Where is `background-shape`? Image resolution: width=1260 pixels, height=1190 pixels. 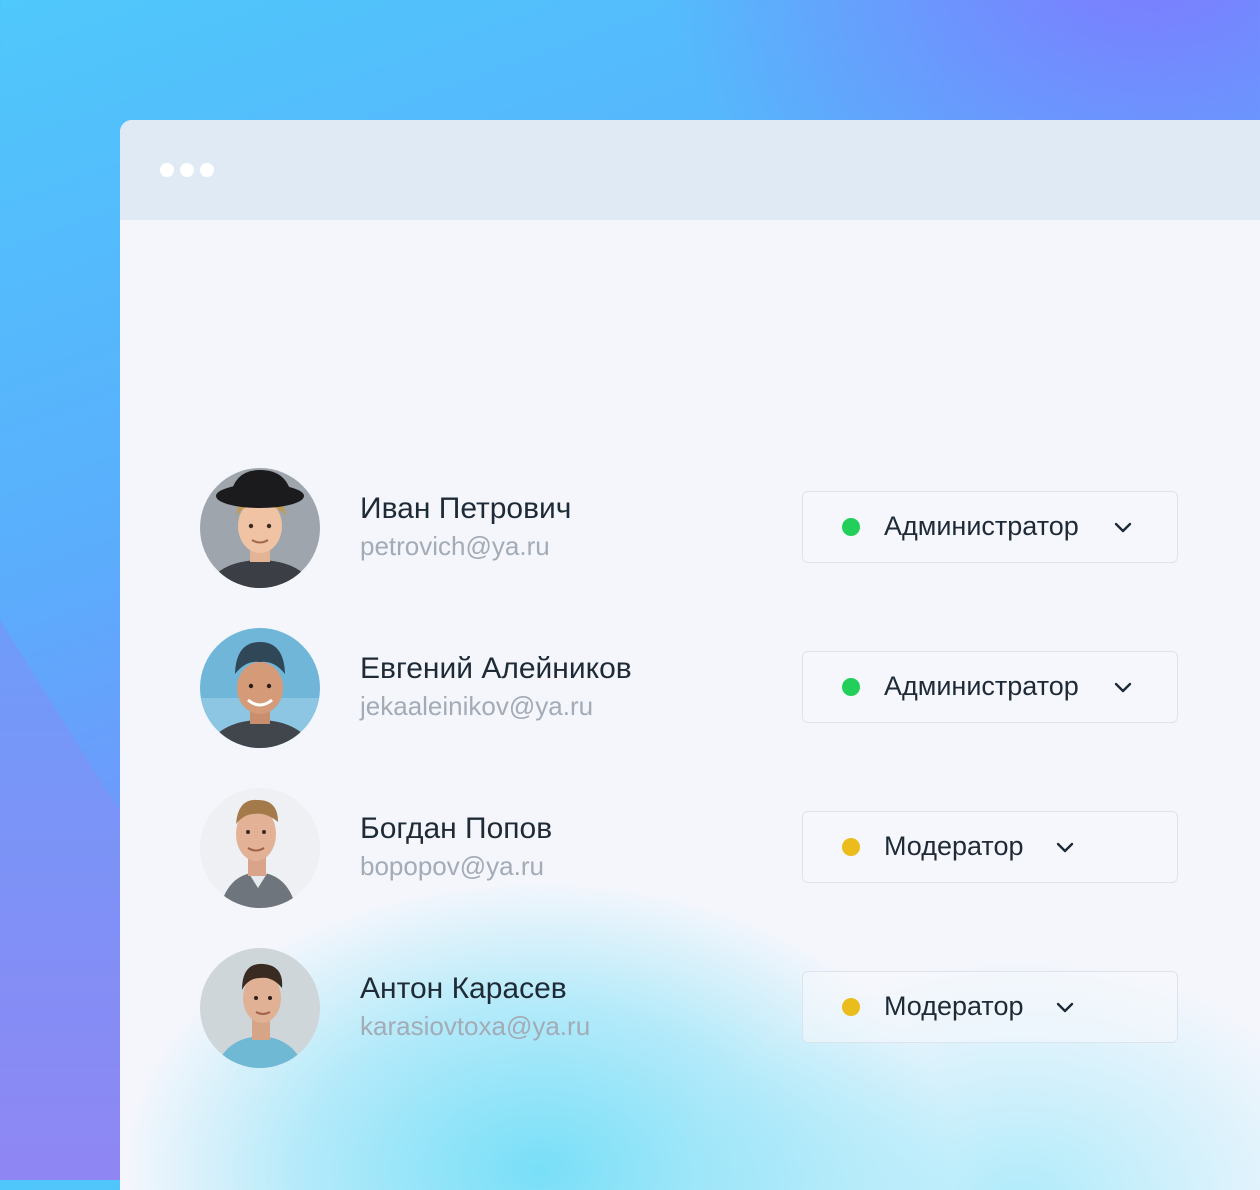 background-shape is located at coordinates (70, 900).